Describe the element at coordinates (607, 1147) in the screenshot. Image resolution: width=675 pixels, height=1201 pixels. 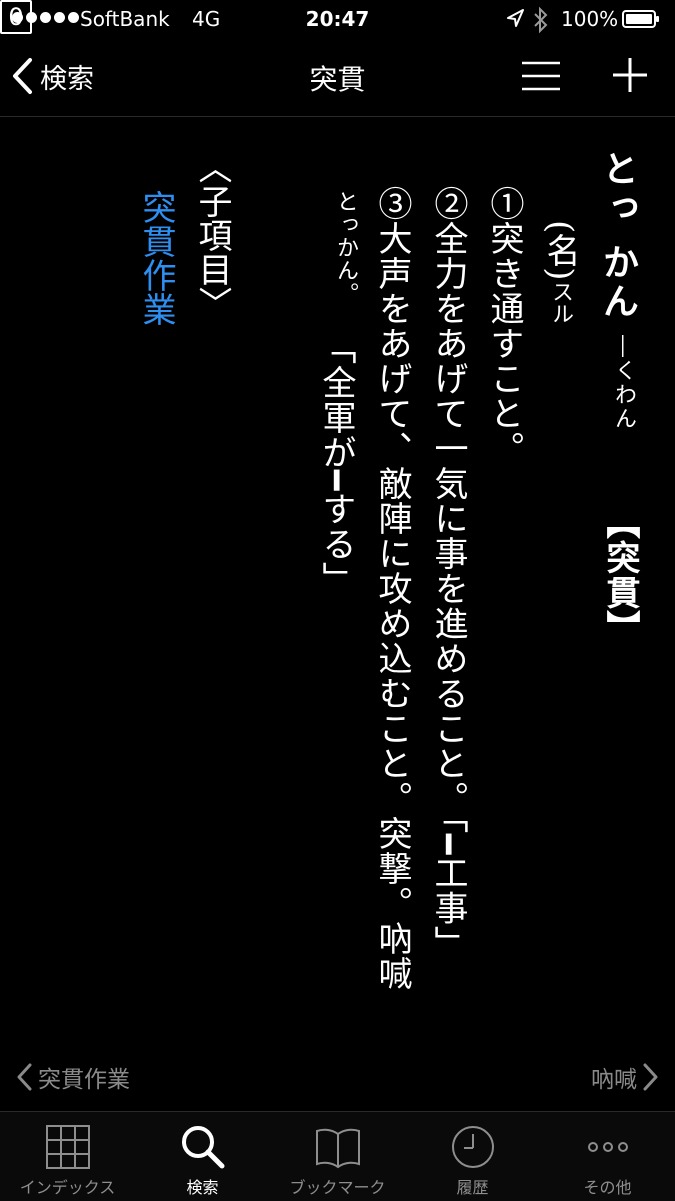
I see `more-icon` at that location.